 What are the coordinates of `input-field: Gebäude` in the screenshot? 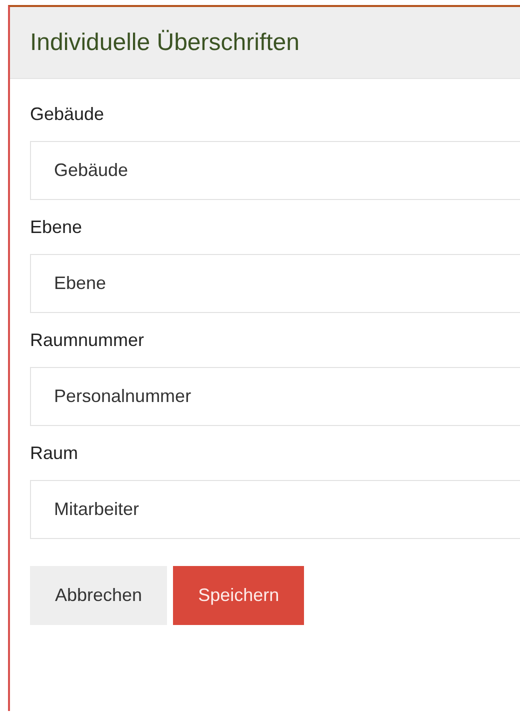 It's located at (275, 170).